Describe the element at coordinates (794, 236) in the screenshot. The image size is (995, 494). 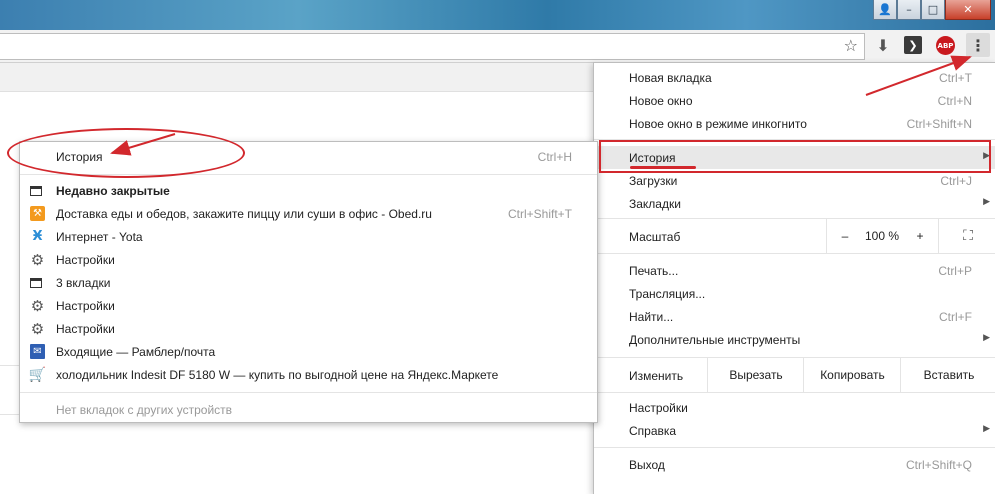
I see `zoom-row: Масштаб – 100 % + ⛶` at that location.